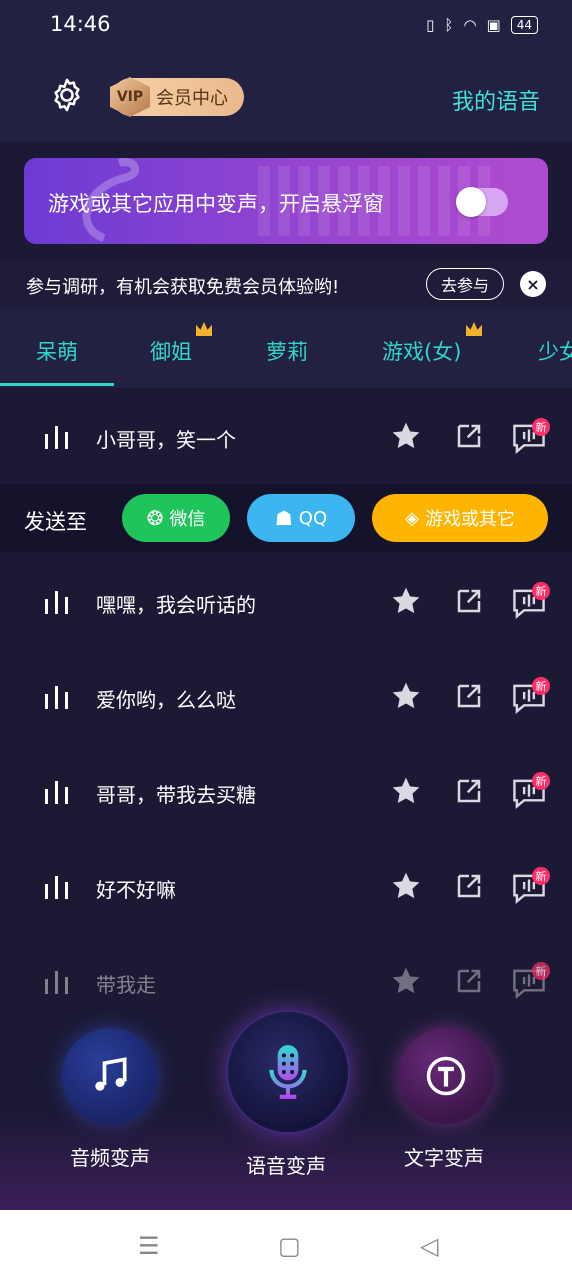 This screenshot has width=572, height=1280. What do you see at coordinates (67, 95) in the screenshot?
I see `settings-gear-icon` at bounding box center [67, 95].